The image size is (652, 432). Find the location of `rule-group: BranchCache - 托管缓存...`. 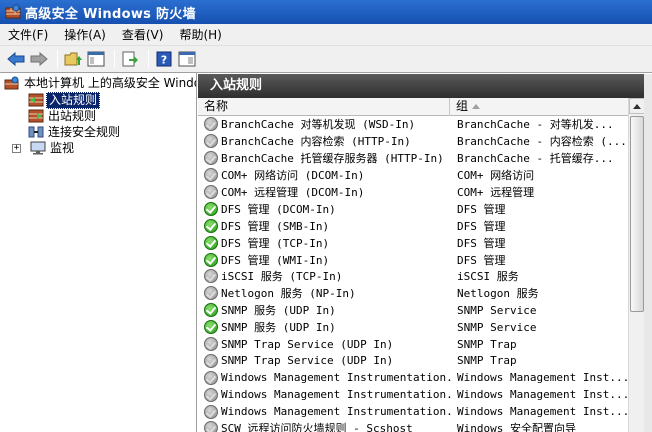

rule-group: BranchCache - 托管缓存... is located at coordinates (535, 159).